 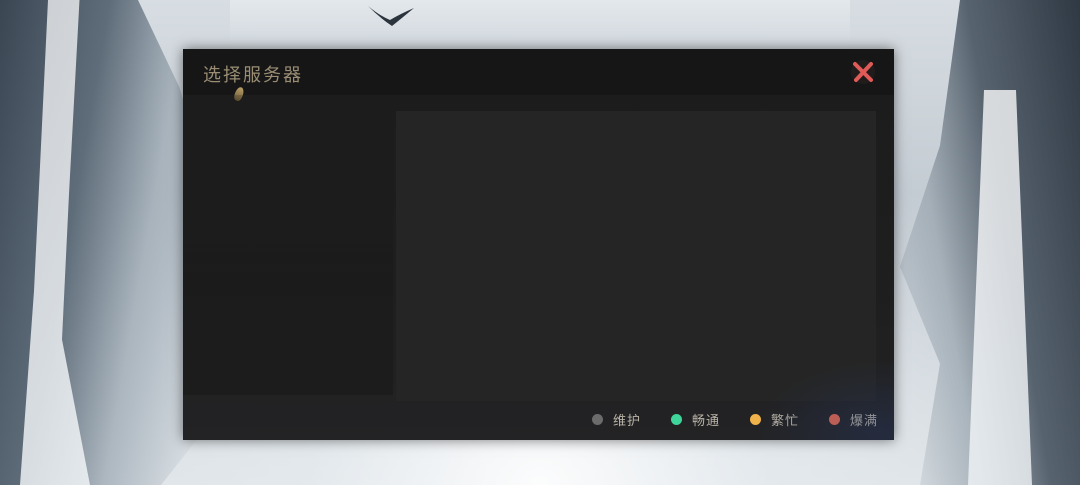 I want to click on dialog-title: 选择服务器, so click(x=253, y=75).